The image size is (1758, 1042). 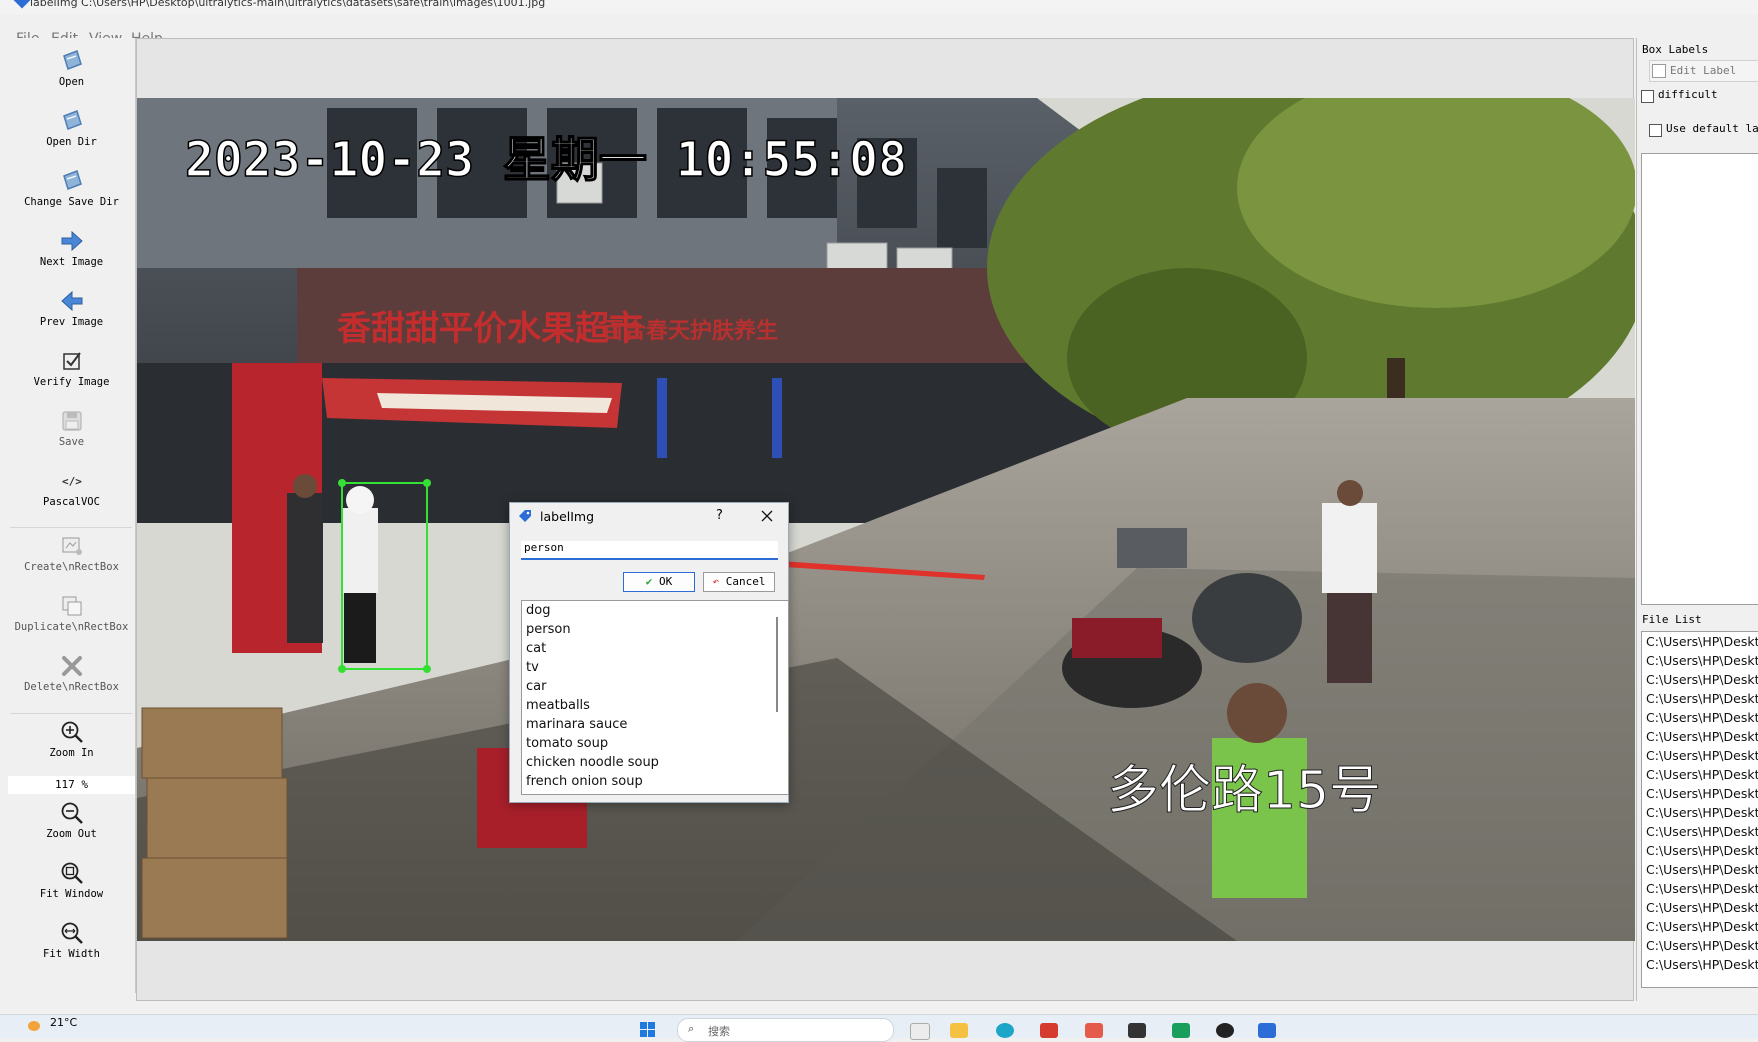 What do you see at coordinates (655, 610) in the screenshot?
I see `label-list-item: dog` at bounding box center [655, 610].